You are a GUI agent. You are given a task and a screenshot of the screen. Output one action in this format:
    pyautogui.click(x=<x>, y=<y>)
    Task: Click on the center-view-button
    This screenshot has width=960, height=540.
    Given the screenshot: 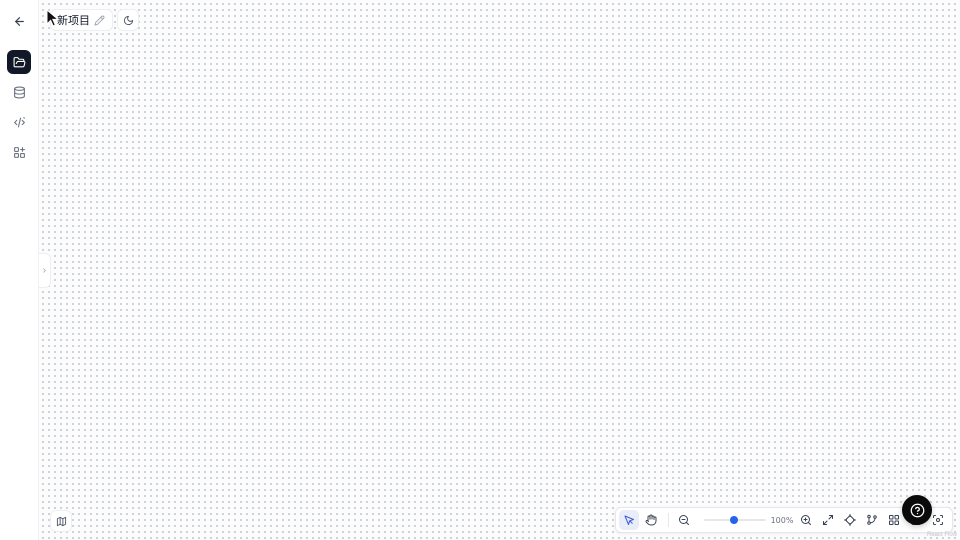 What is the action you would take?
    pyautogui.click(x=850, y=520)
    